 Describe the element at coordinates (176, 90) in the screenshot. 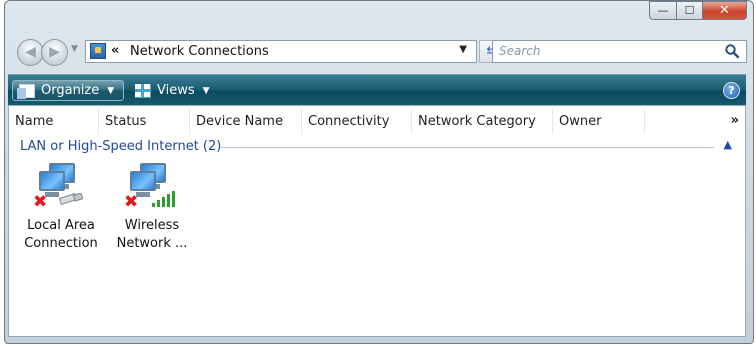

I see `views-label: Views` at that location.